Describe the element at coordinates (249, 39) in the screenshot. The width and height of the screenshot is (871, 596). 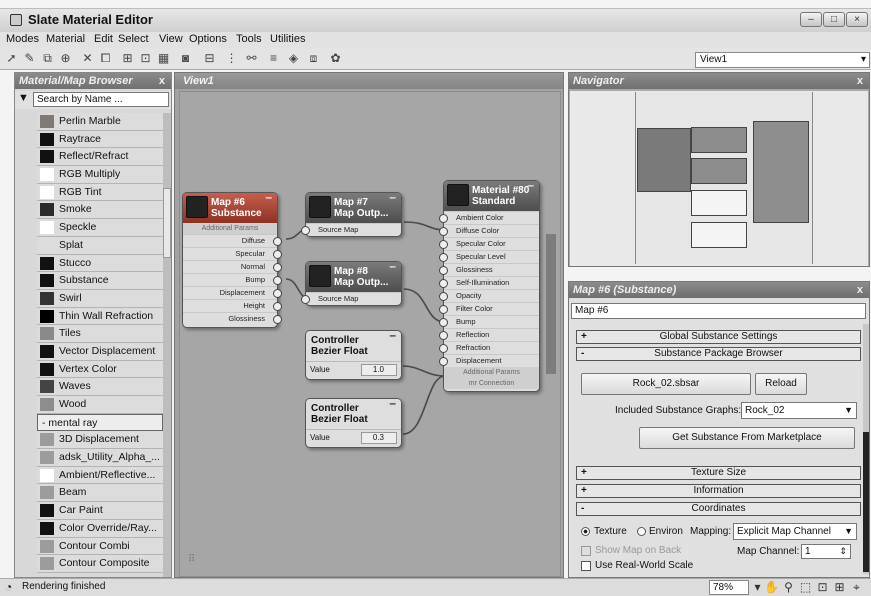
I see `menu-tools: Tools` at that location.